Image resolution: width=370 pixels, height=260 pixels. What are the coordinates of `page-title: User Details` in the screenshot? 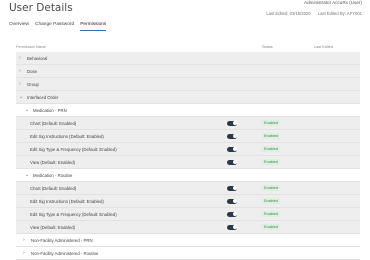 It's located at (41, 8).